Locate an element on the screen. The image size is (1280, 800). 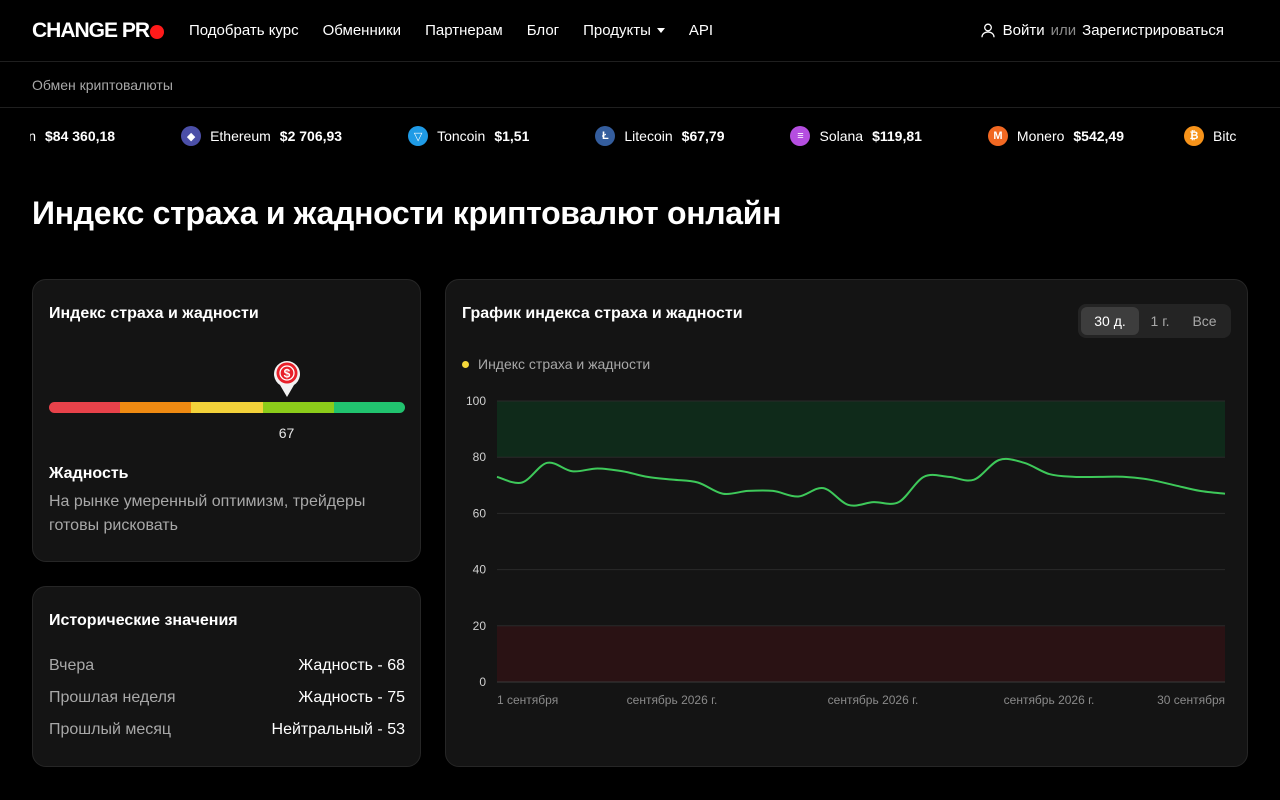
ticker-coin-name: Bitc is located at coordinates (1225, 136).